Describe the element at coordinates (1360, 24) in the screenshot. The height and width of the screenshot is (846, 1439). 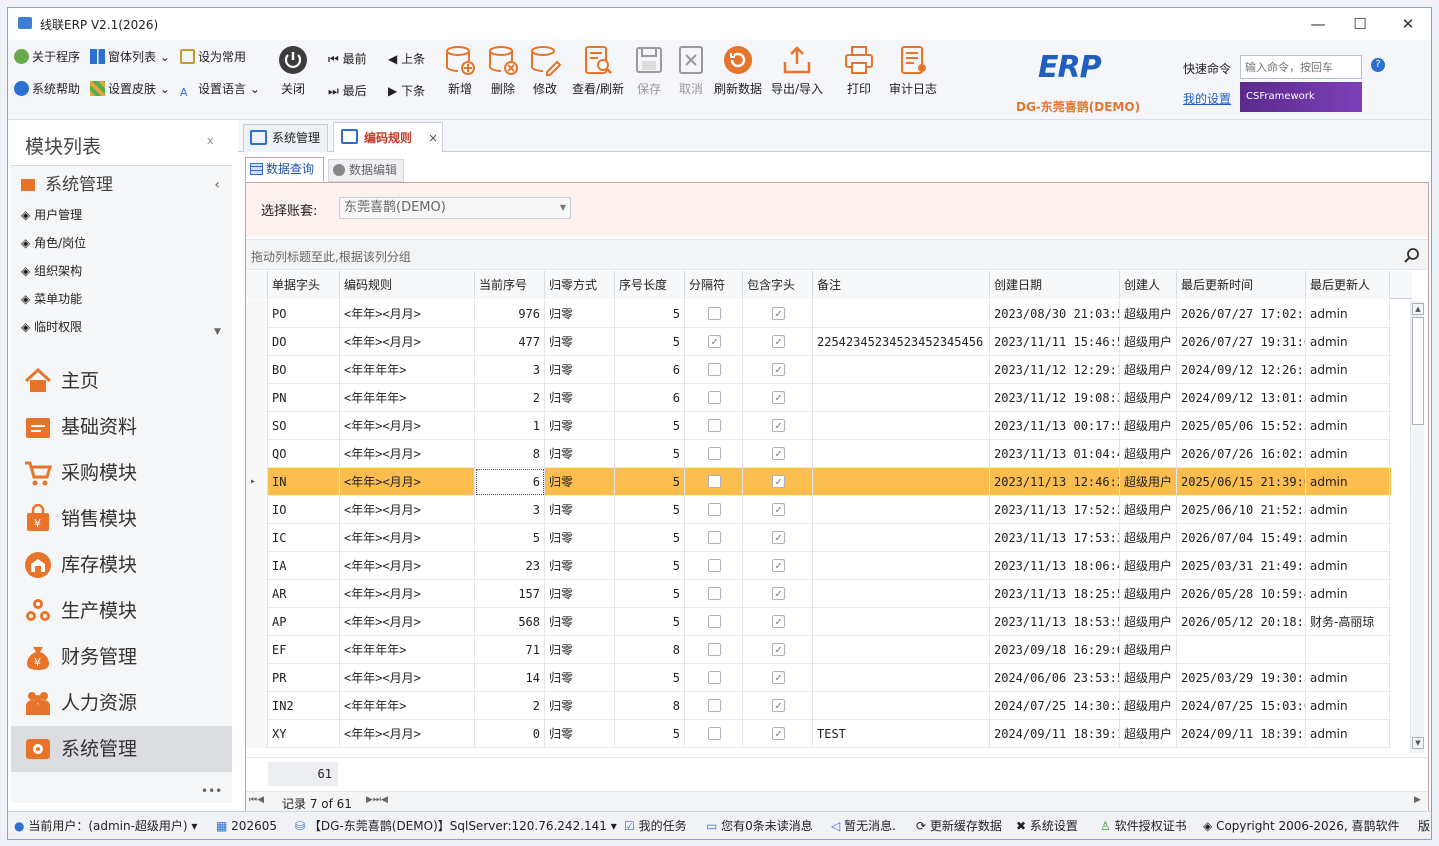
I see `maximize-button: ☐` at that location.